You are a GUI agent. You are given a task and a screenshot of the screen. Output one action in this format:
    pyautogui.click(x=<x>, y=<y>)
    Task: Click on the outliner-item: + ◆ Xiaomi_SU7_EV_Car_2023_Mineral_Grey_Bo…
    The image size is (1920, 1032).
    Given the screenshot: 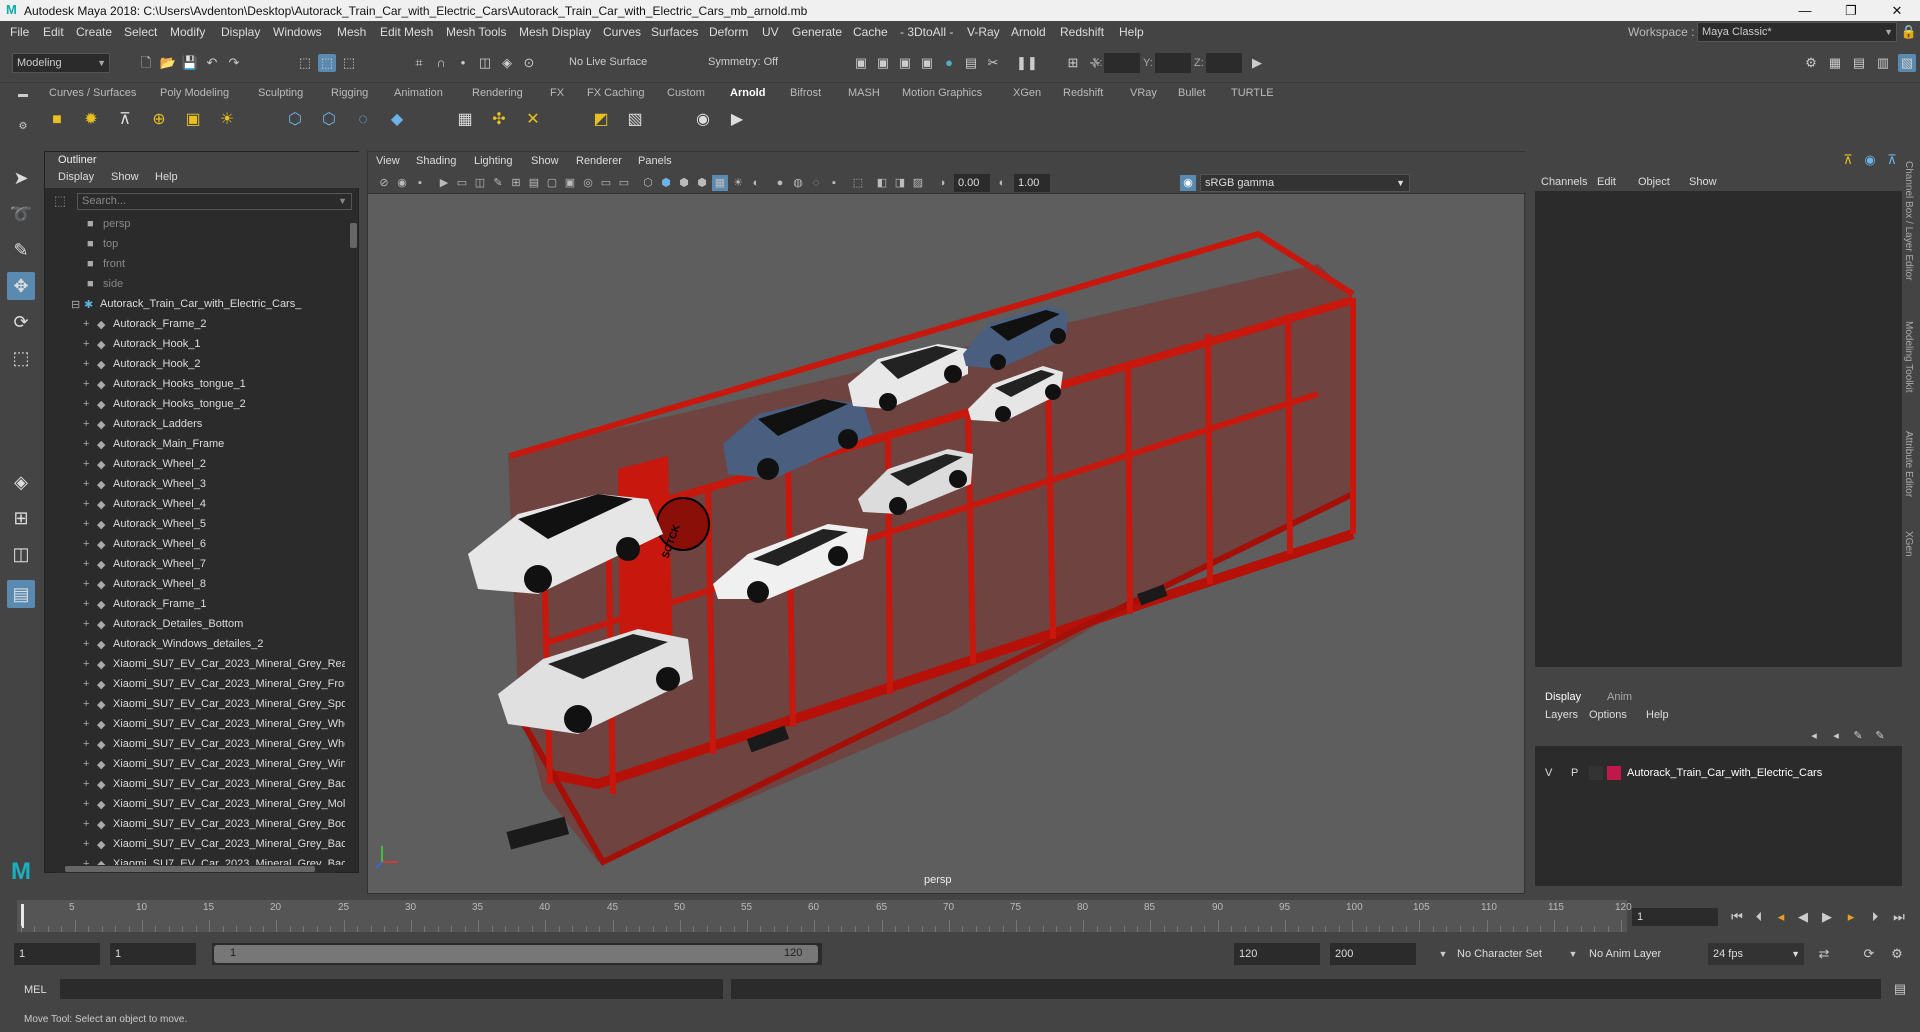 What is the action you would take?
    pyautogui.click(x=195, y=825)
    